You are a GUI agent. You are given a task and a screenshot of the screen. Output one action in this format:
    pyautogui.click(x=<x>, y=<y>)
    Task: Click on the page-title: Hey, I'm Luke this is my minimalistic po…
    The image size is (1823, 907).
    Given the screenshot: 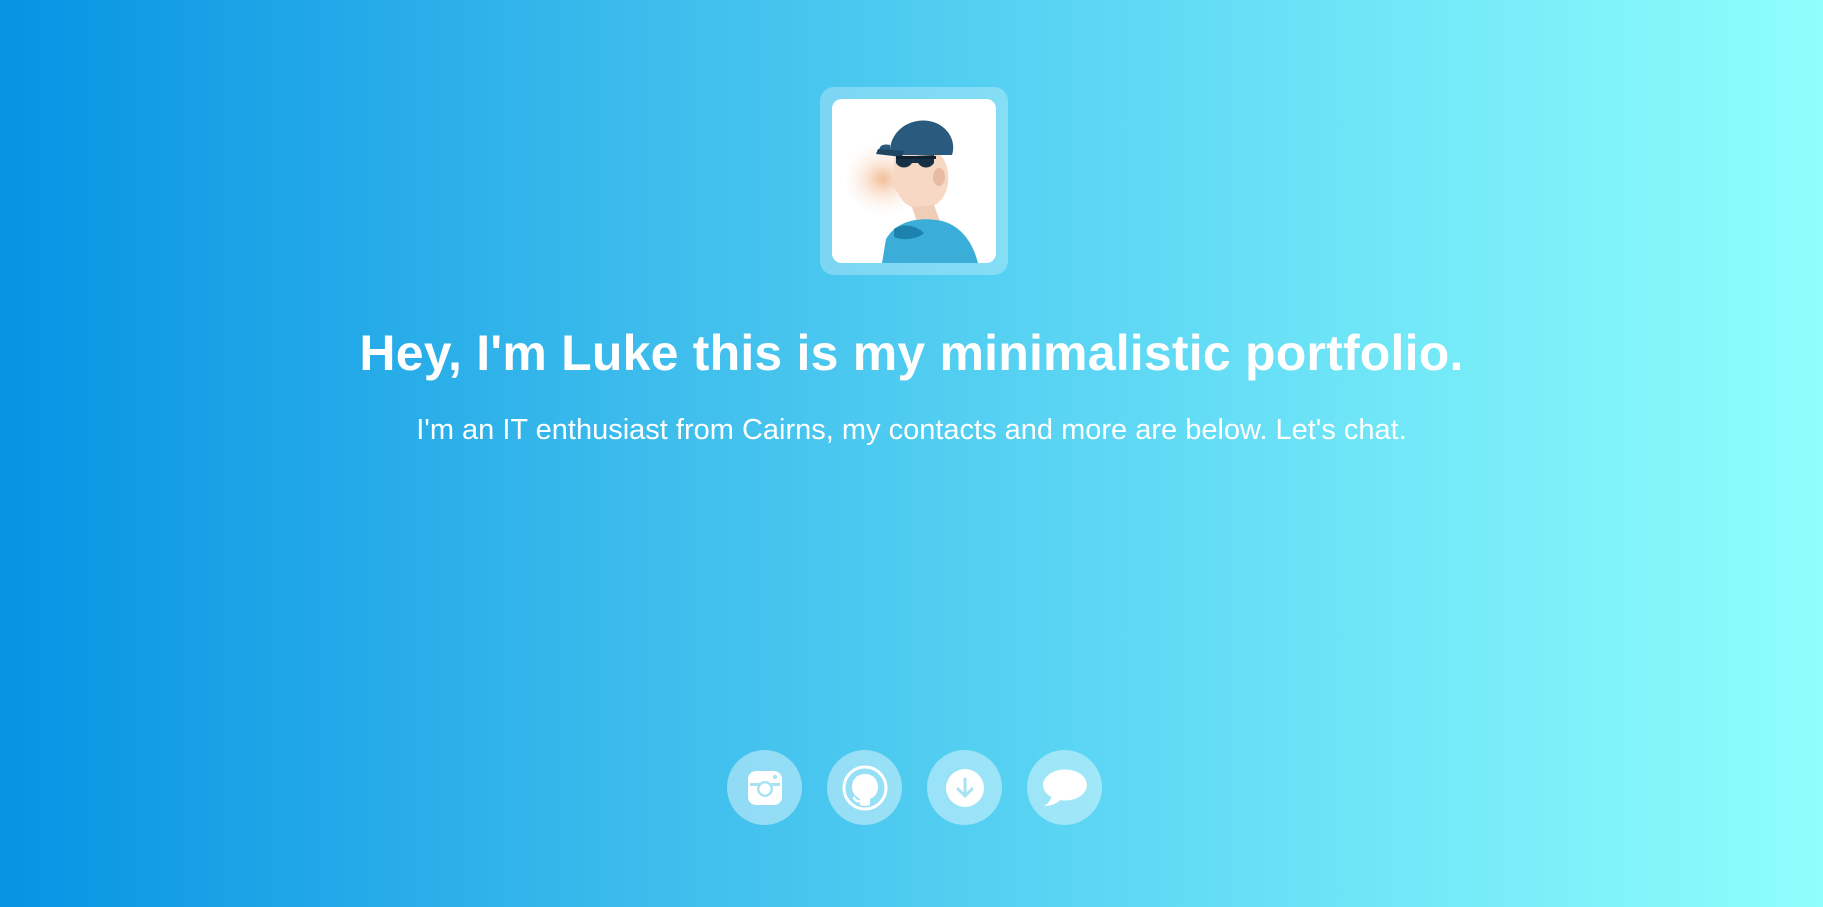 What is the action you would take?
    pyautogui.click(x=911, y=353)
    